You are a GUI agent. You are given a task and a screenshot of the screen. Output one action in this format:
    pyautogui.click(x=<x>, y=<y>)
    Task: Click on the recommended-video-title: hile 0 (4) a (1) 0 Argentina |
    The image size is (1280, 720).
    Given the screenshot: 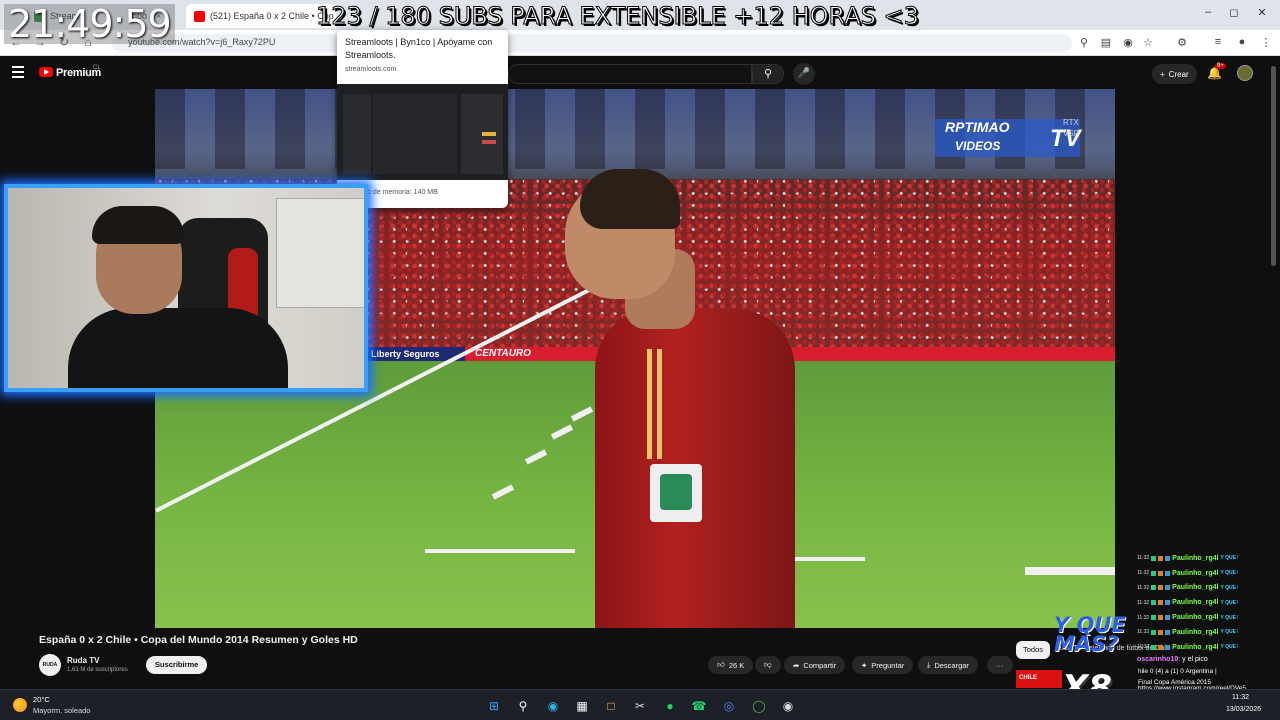 What is the action you would take?
    pyautogui.click(x=1177, y=671)
    